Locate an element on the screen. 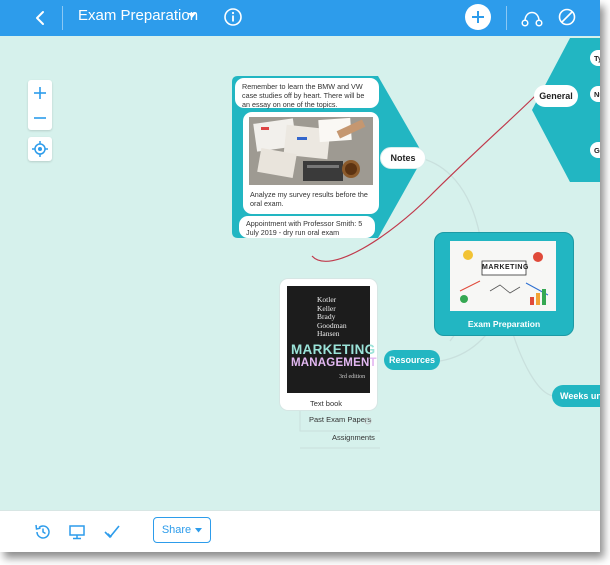 This screenshot has height=565, width=610. share-network-icon is located at coordinates (532, 18).